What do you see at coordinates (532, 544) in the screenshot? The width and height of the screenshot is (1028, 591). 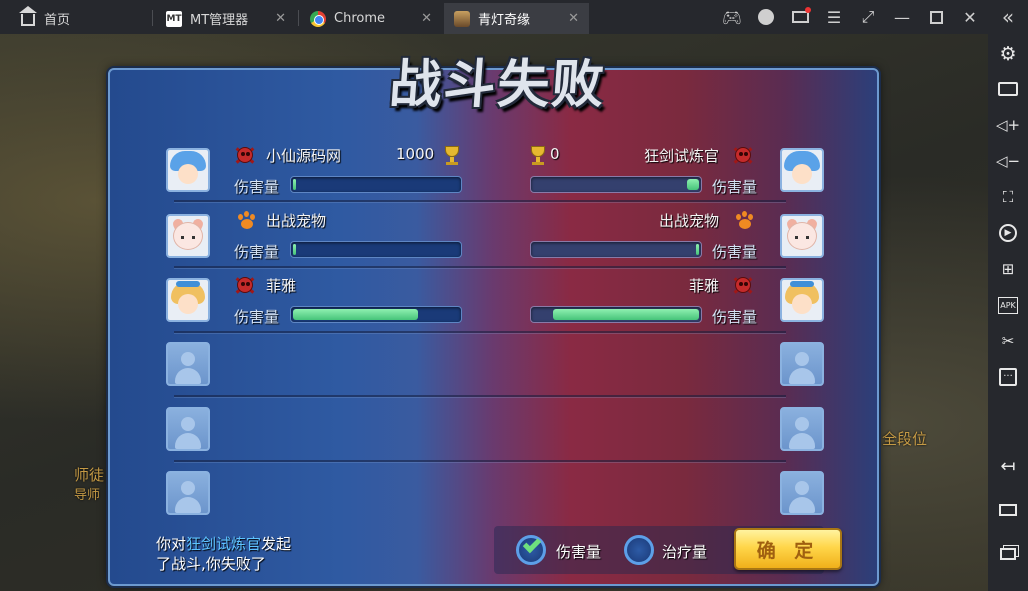 I see `checkmark-icon` at bounding box center [532, 544].